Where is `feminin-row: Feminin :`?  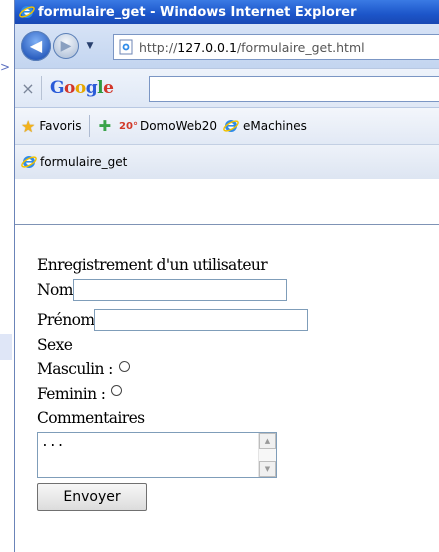 feminin-row: Feminin : is located at coordinates (172, 394).